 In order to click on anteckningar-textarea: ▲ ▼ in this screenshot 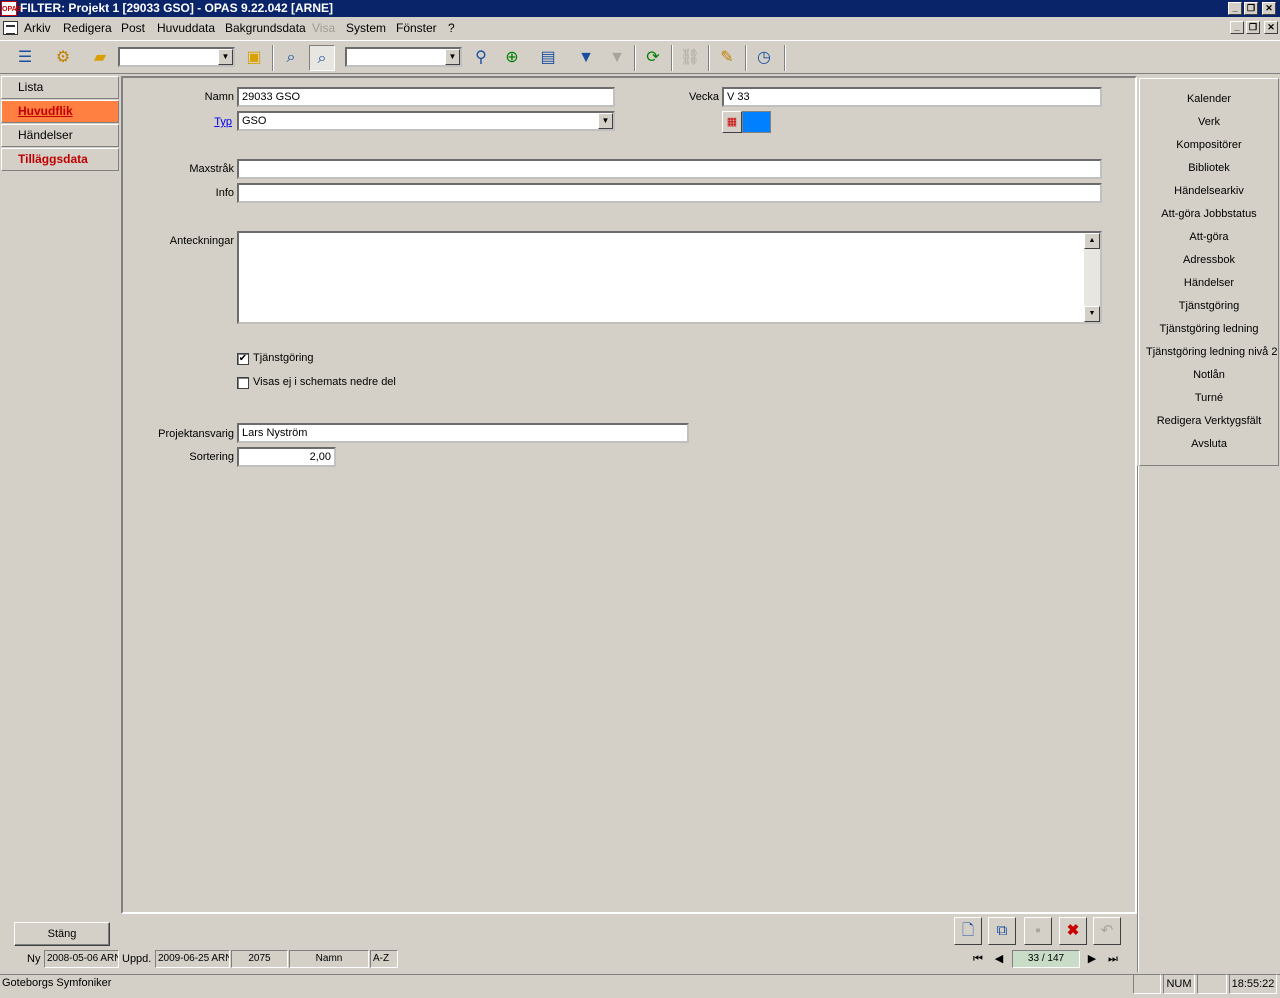, I will do `click(669, 277)`.